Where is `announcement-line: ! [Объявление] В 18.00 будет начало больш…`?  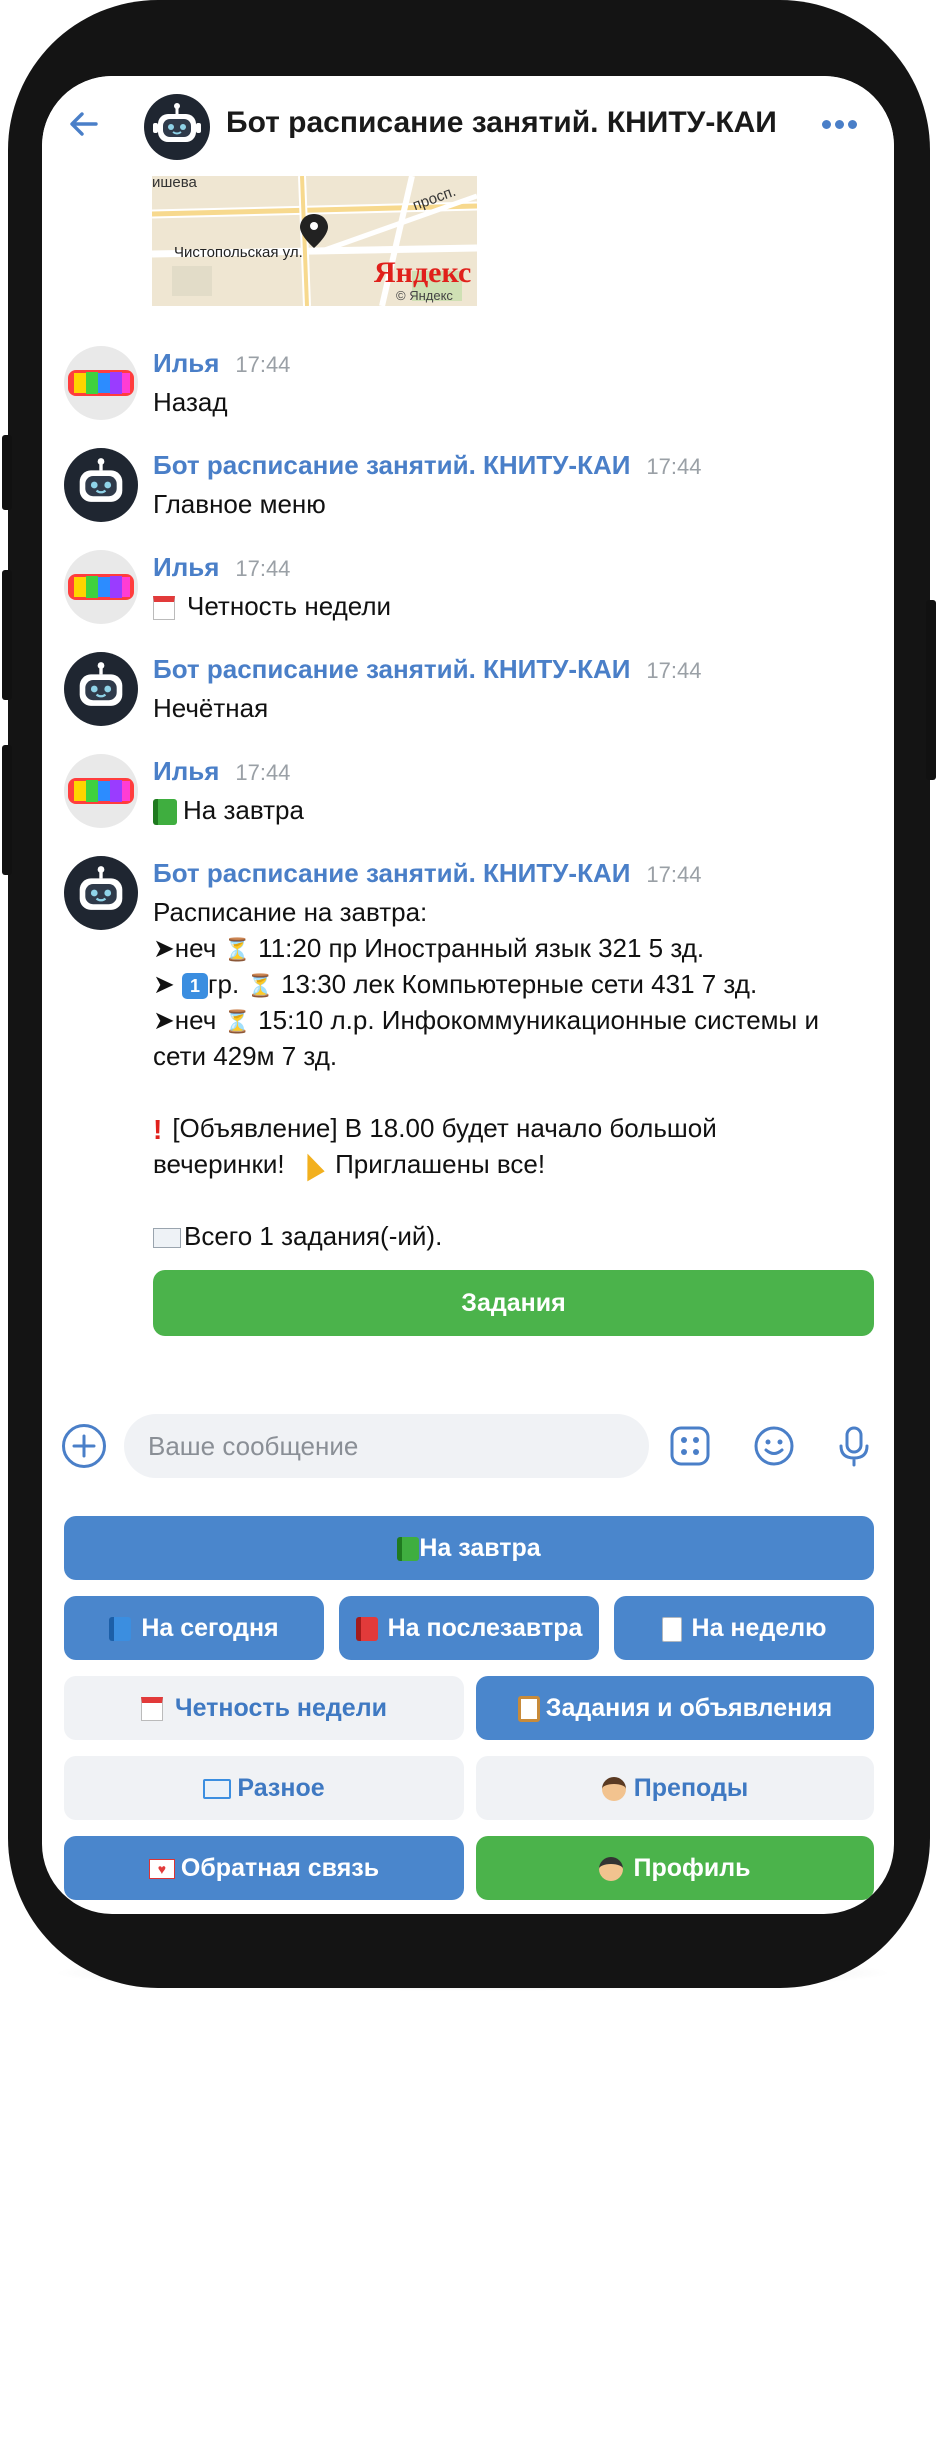 announcement-line: ! [Объявление] В 18.00 будет начало больш… is located at coordinates (435, 1129).